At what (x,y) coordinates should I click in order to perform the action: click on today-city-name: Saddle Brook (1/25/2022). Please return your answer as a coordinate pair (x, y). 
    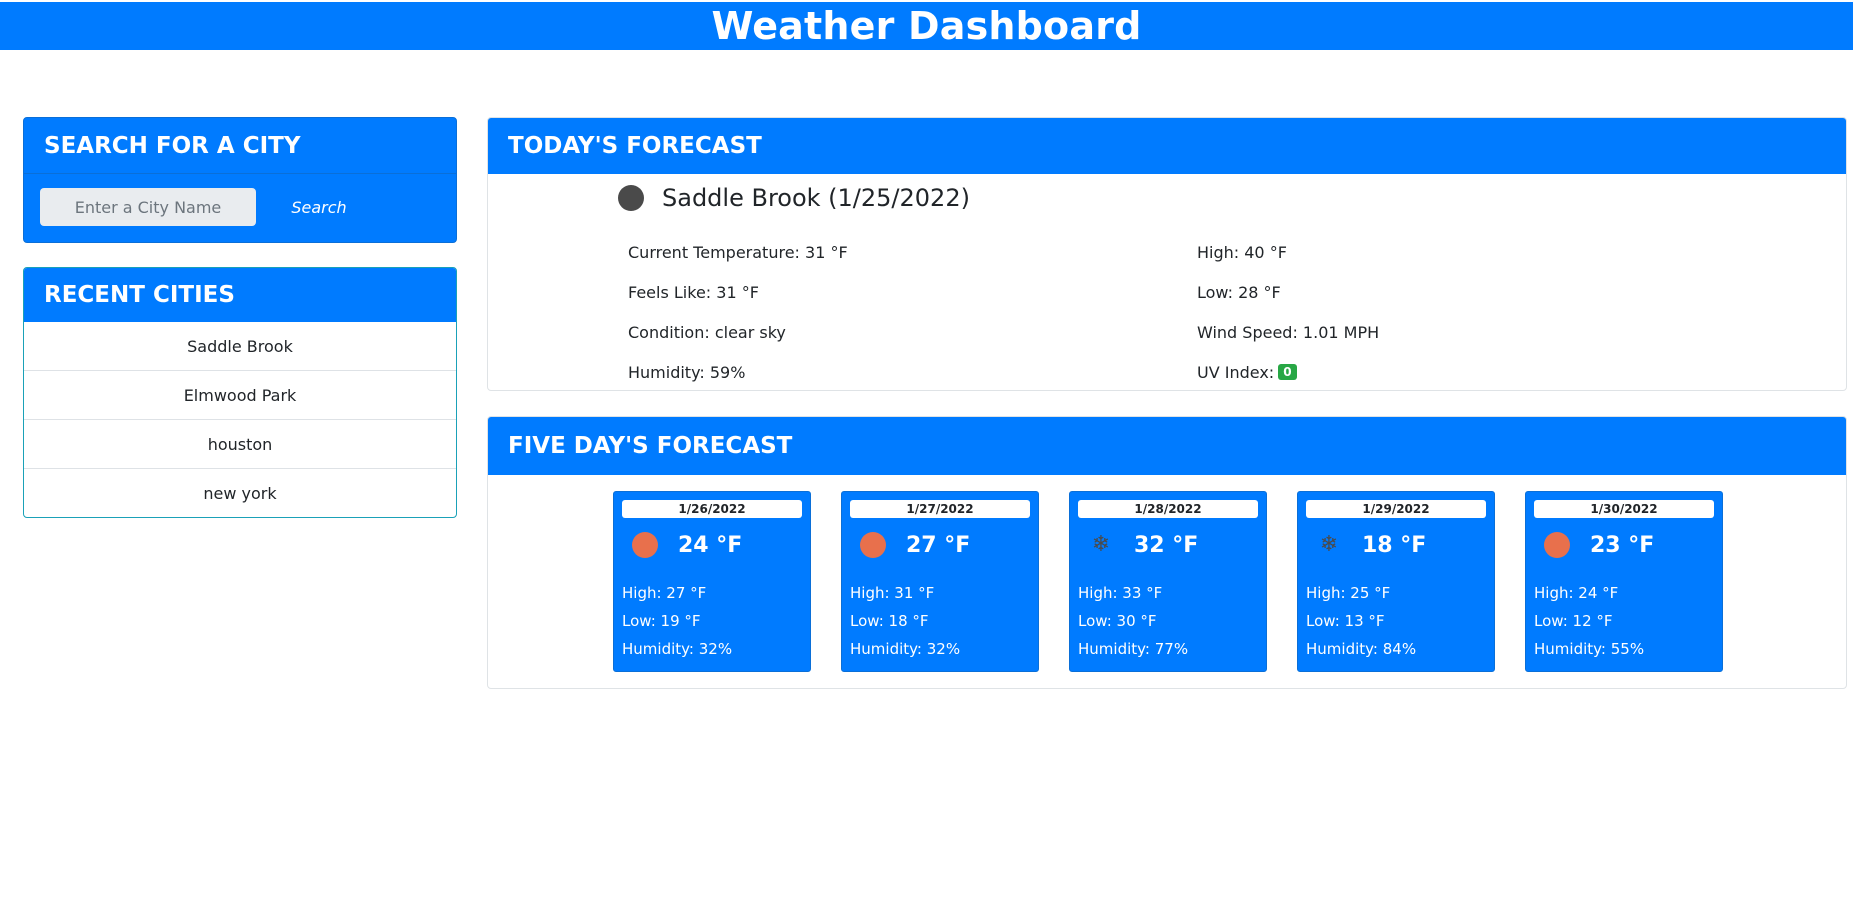
    Looking at the image, I should click on (816, 198).